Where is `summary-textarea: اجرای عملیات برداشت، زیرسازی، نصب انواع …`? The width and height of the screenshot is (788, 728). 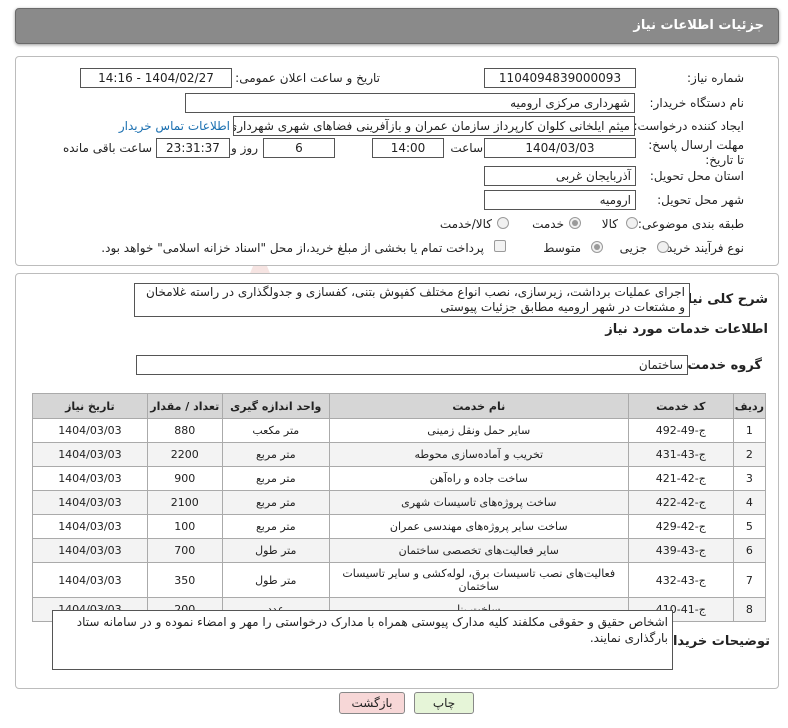 summary-textarea: اجرای عملیات برداشت، زیرسازی، نصب انواع … is located at coordinates (412, 300).